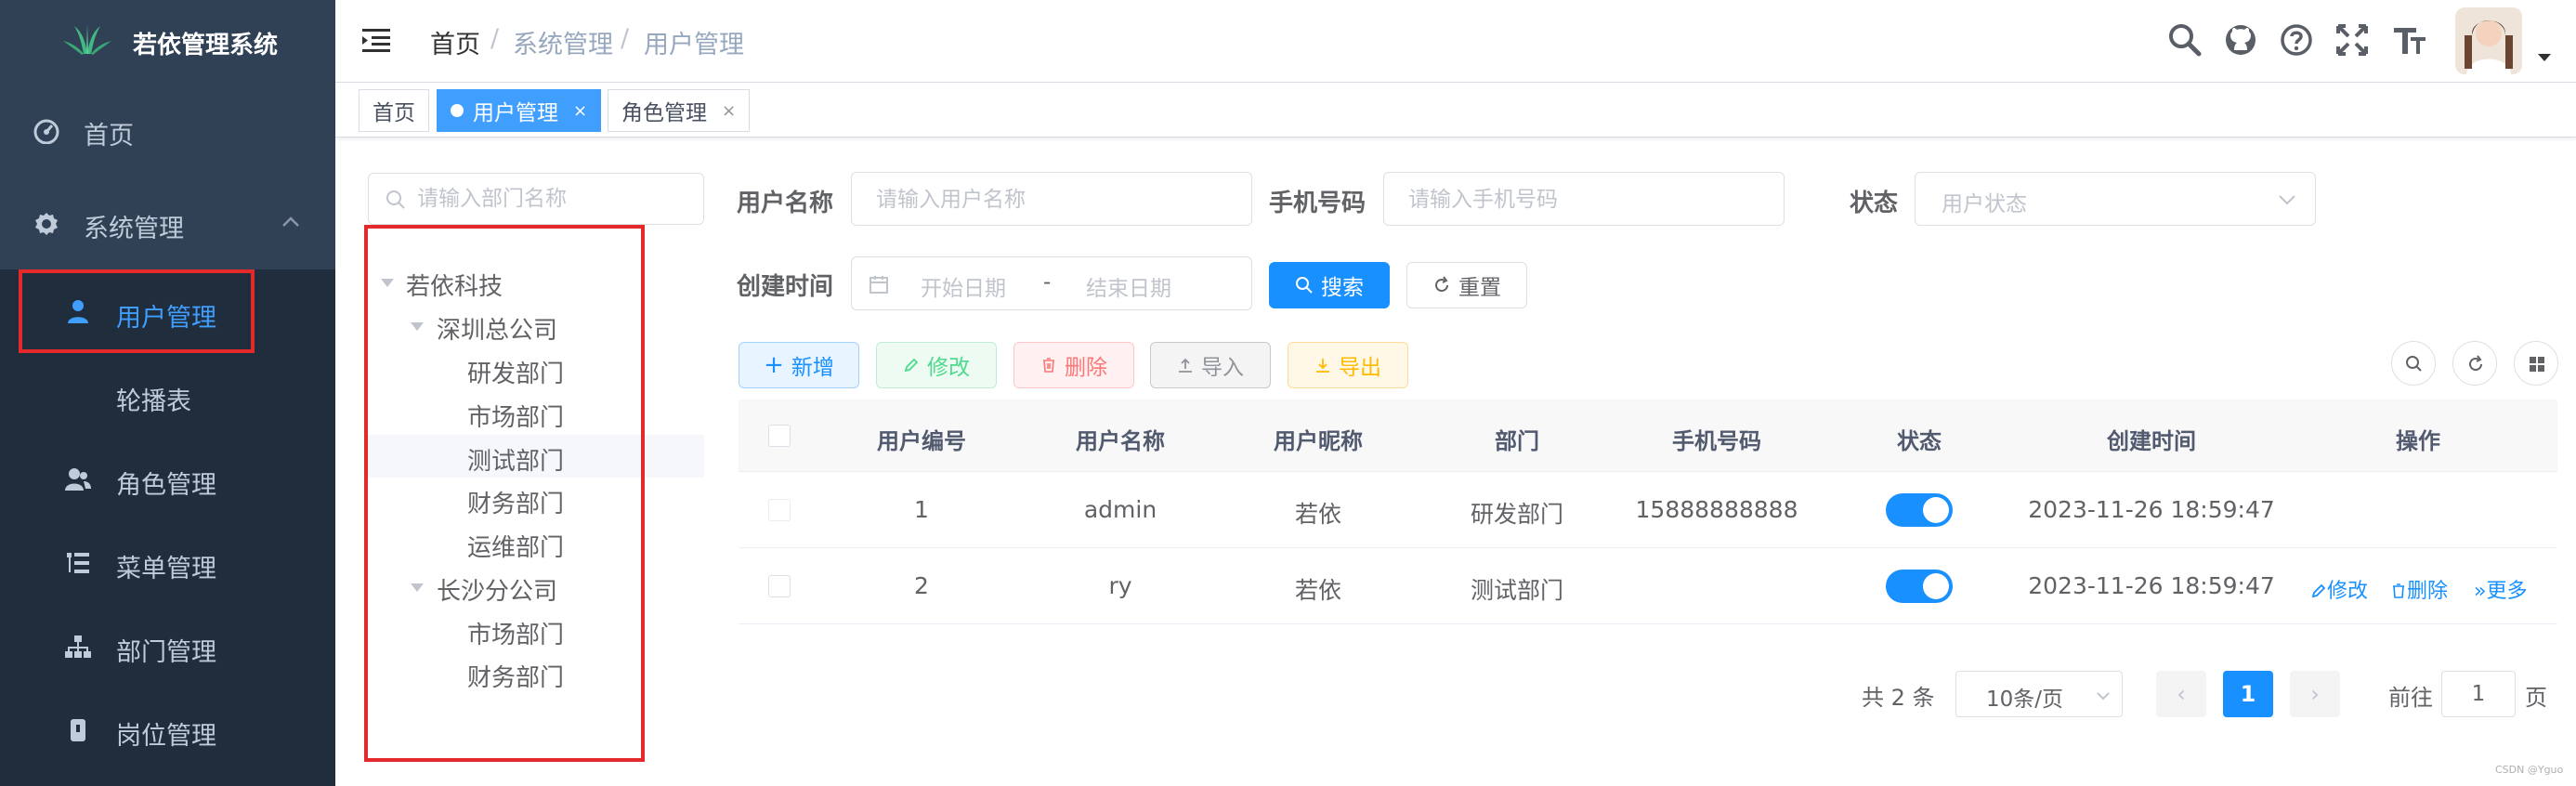 This screenshot has height=786, width=2576. I want to click on toggle-search-button, so click(2414, 363).